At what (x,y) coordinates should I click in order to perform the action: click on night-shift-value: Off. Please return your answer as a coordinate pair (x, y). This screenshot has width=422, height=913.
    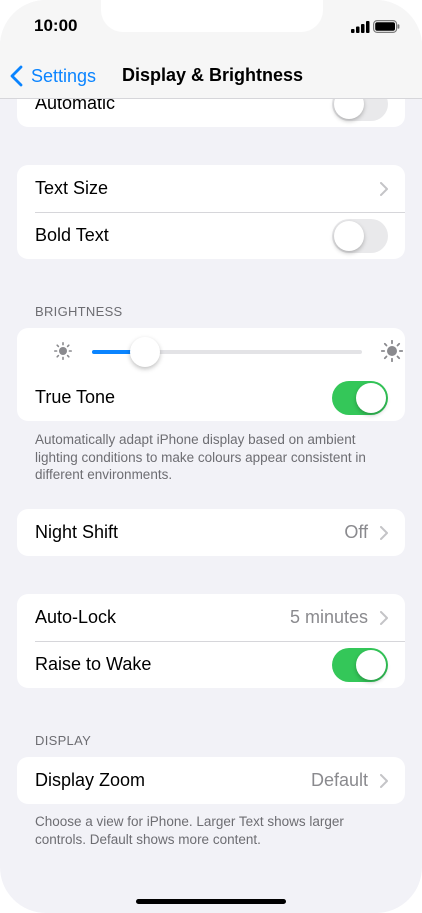
    Looking at the image, I should click on (356, 532).